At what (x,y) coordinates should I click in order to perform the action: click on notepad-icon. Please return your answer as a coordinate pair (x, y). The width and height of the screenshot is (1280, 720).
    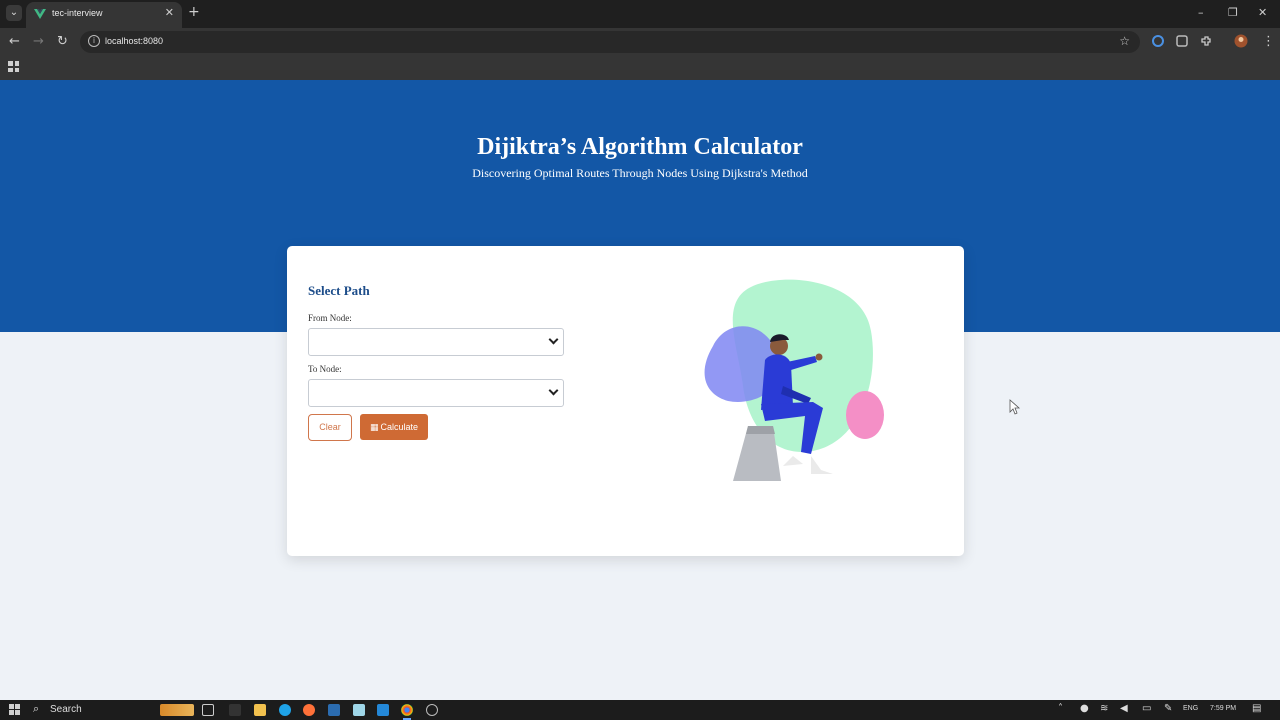
    Looking at the image, I should click on (359, 710).